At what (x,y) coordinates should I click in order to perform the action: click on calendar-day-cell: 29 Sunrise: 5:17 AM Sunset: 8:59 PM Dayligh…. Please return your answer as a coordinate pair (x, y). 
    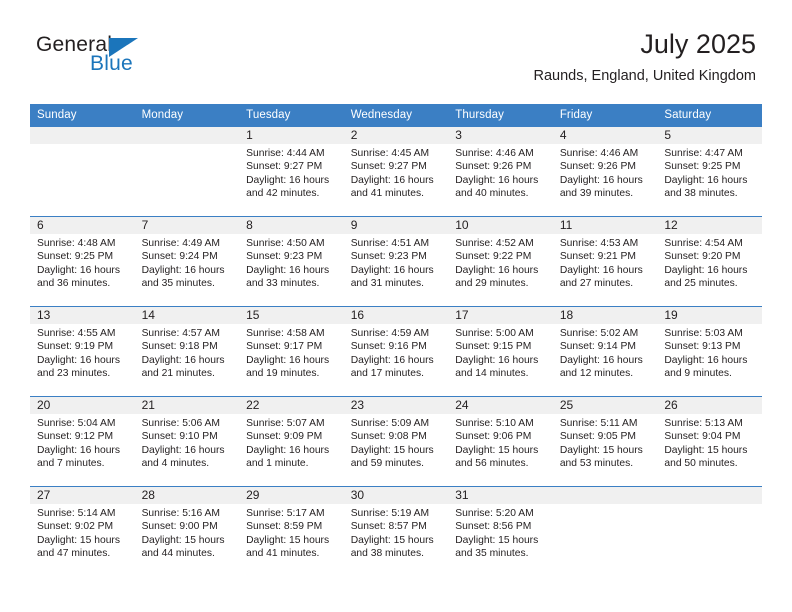
    Looking at the image, I should click on (291, 531).